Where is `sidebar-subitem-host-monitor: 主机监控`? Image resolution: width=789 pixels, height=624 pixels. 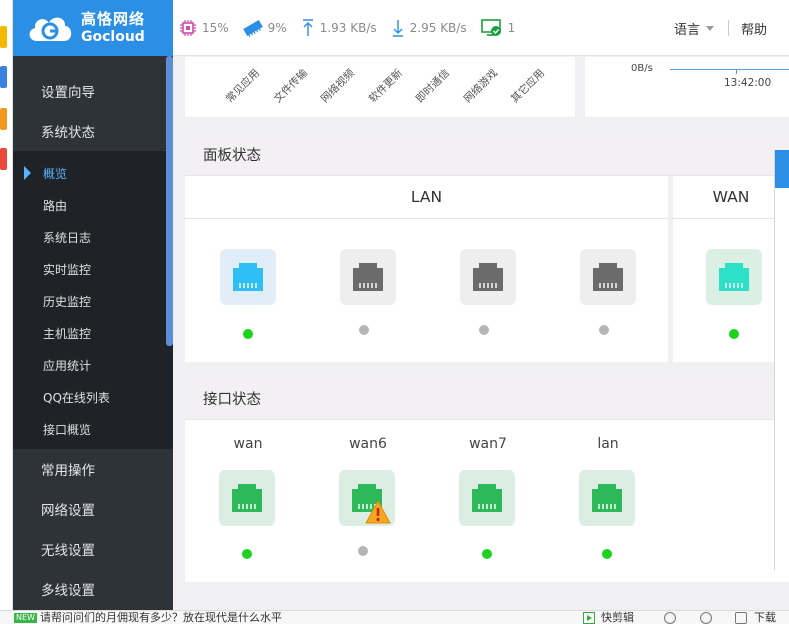 sidebar-subitem-host-monitor: 主机监控 is located at coordinates (93, 333).